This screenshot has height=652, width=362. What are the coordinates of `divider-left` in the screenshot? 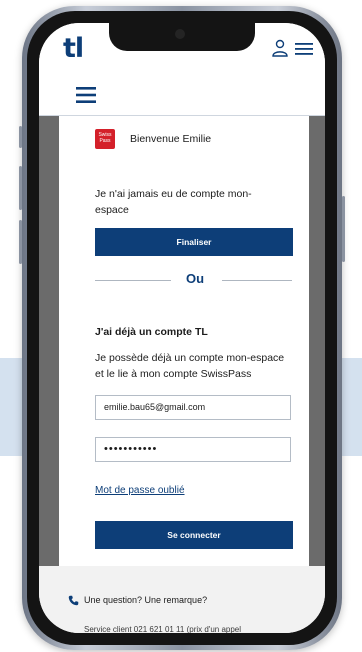 It's located at (133, 280).